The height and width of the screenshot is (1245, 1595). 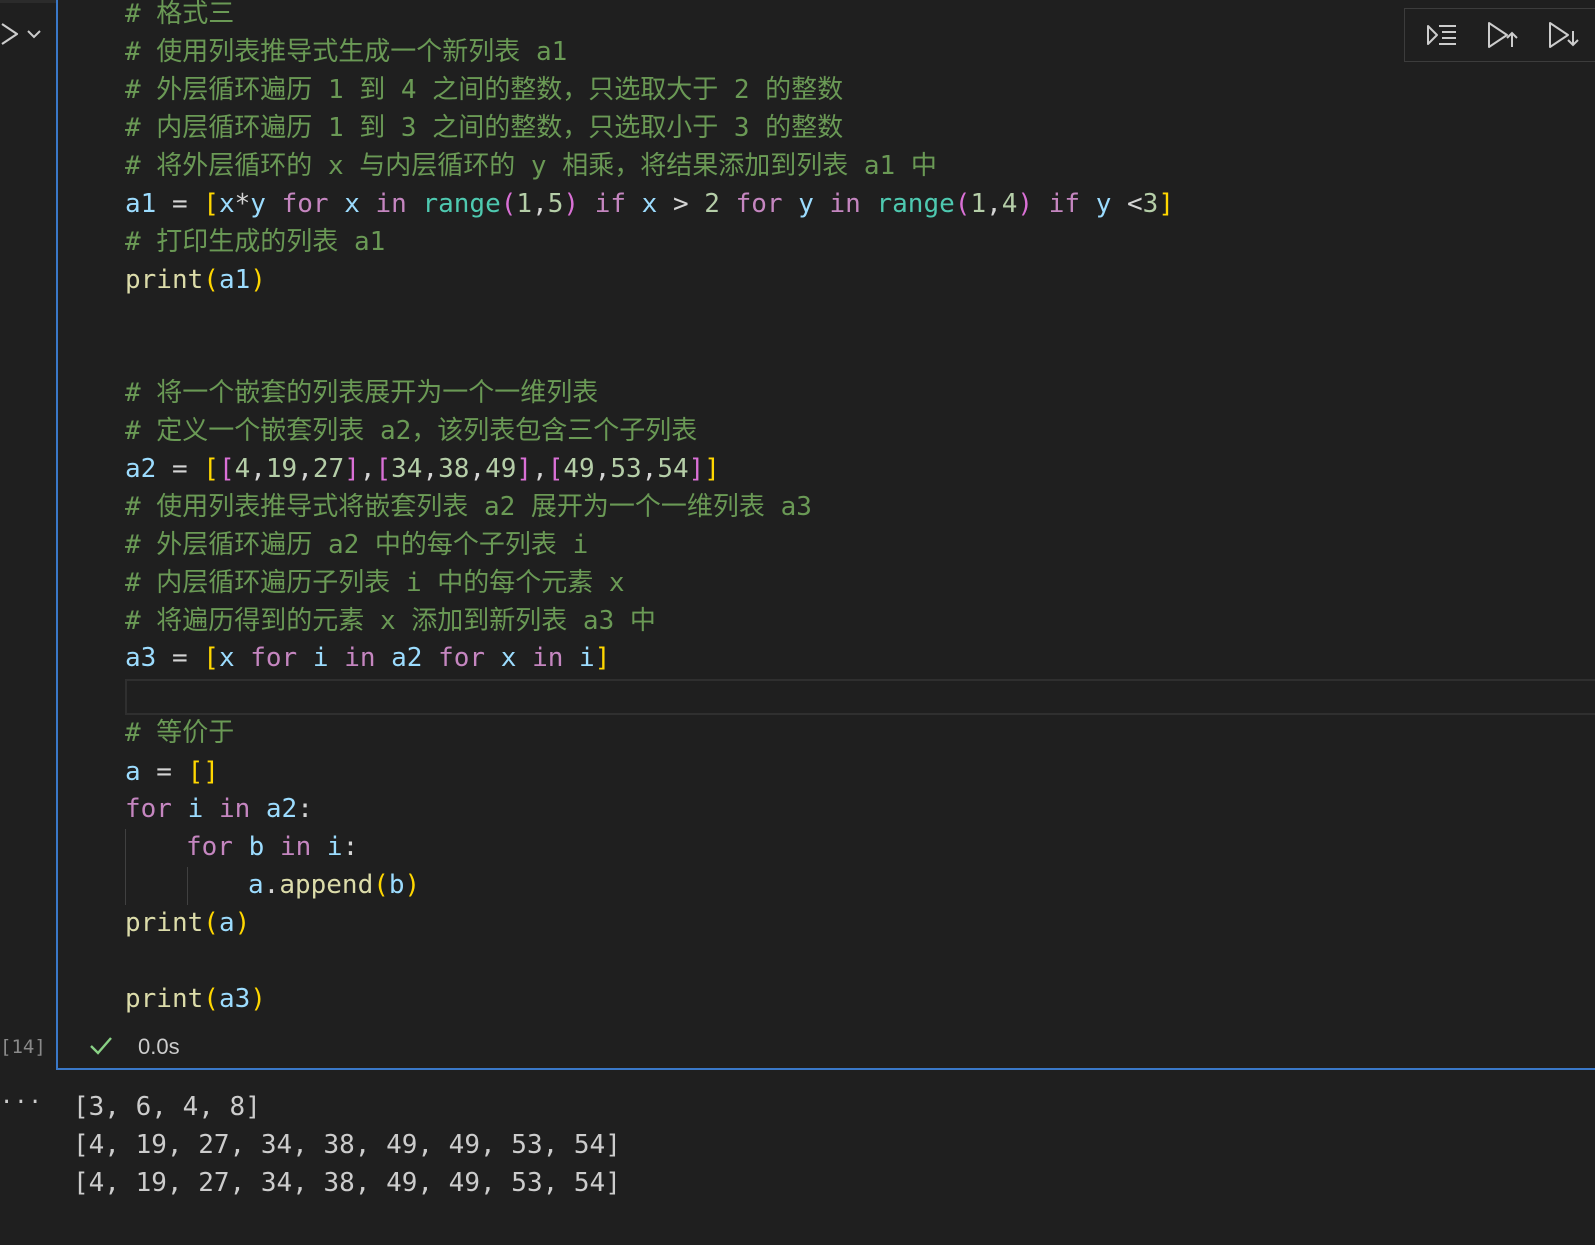 I want to click on run-cell-controls, so click(x=25, y=34).